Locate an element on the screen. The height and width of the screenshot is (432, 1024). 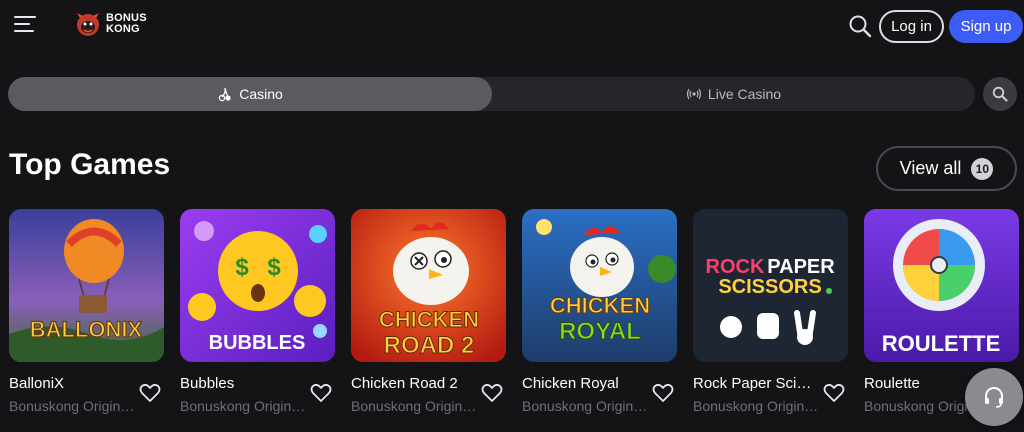
game-thumbnail: CHICKEN ROAD 2 is located at coordinates (428, 285).